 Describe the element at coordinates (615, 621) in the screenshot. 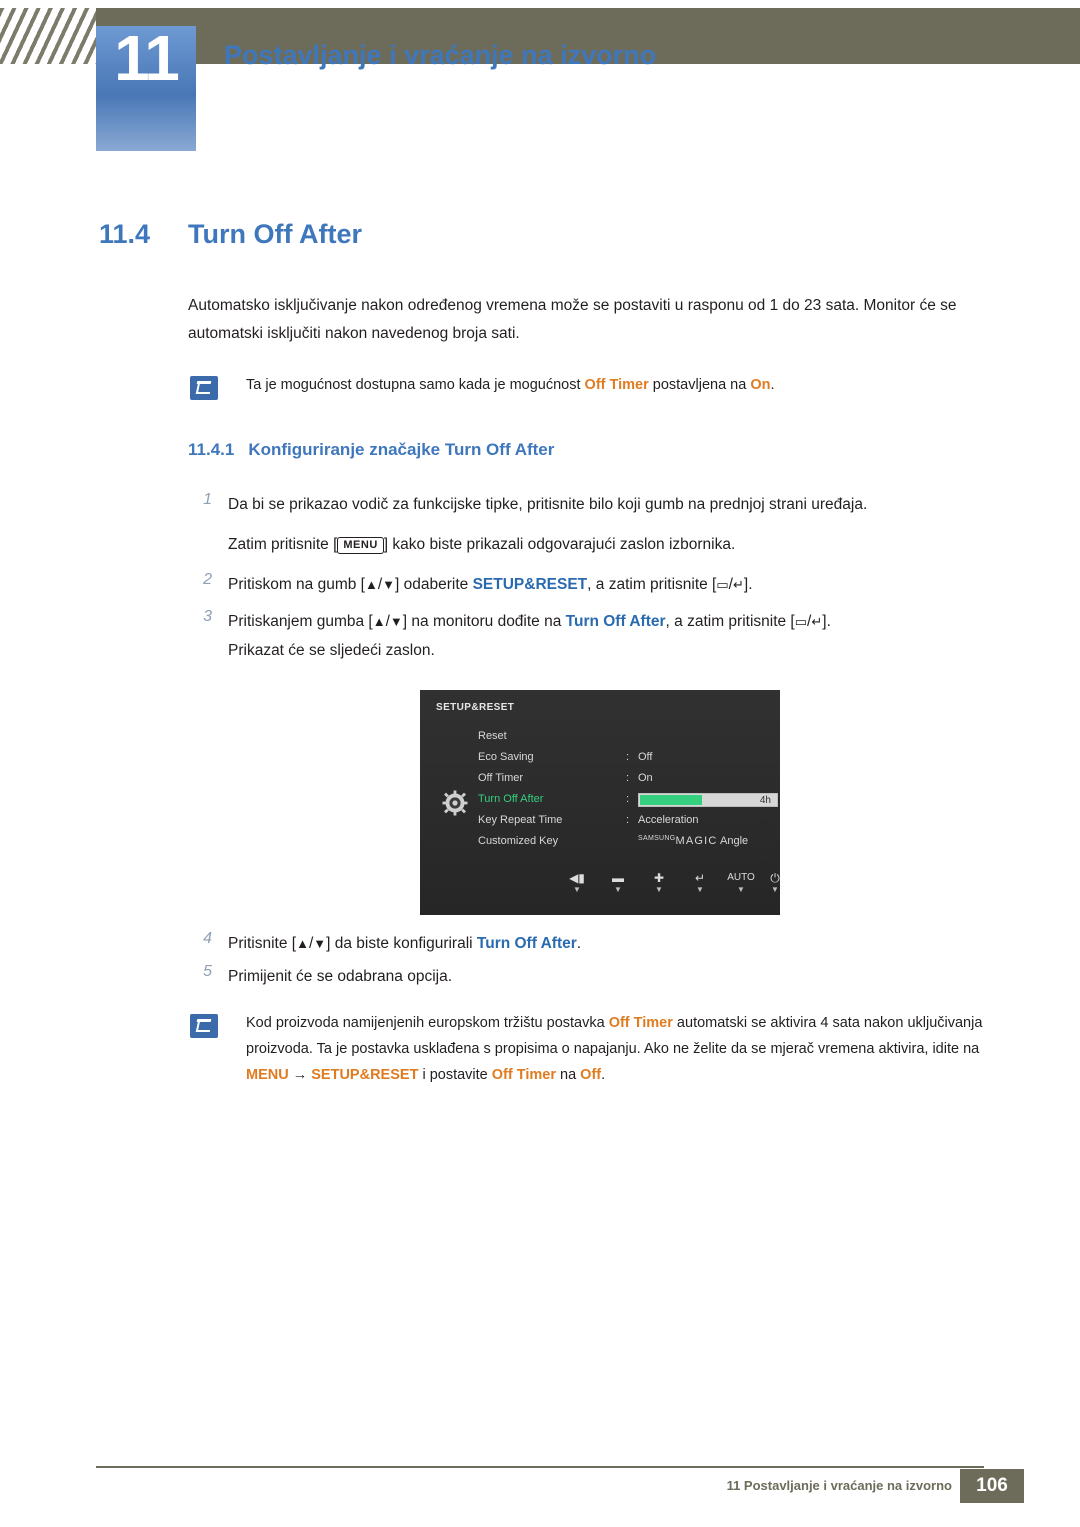

I see `step3-item-ref: Turn Off After` at that location.